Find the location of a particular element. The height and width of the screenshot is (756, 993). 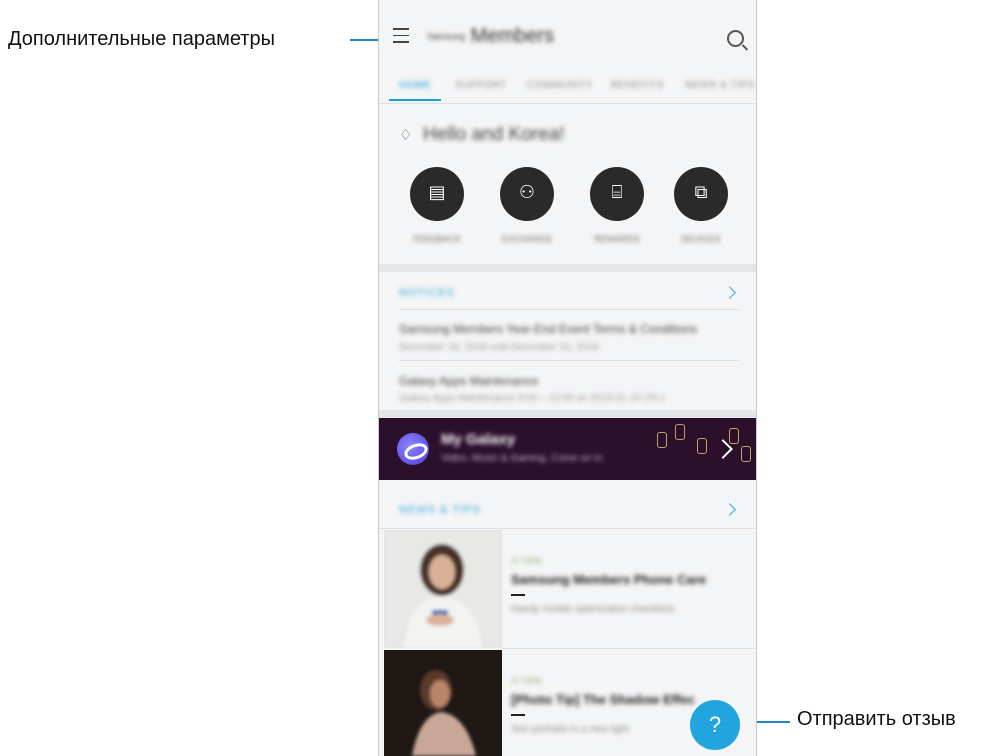

tab-community: COMMUNITY is located at coordinates (560, 85).